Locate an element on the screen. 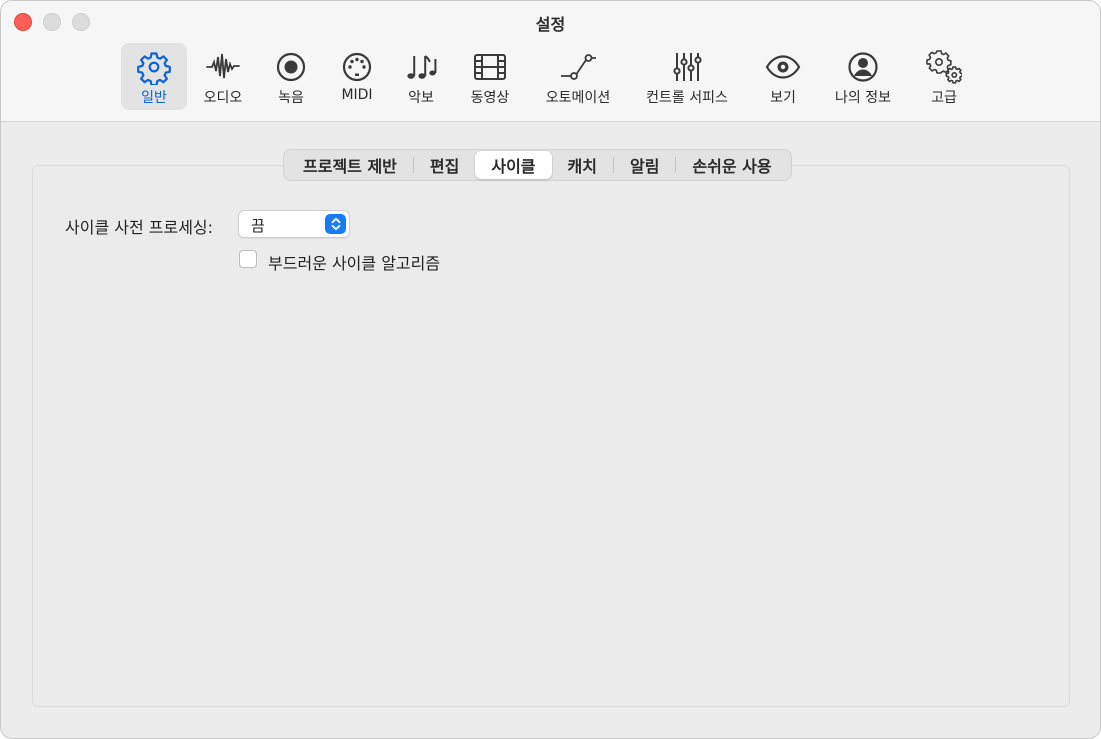  toolbar-item-general: 일반 is located at coordinates (154, 76).